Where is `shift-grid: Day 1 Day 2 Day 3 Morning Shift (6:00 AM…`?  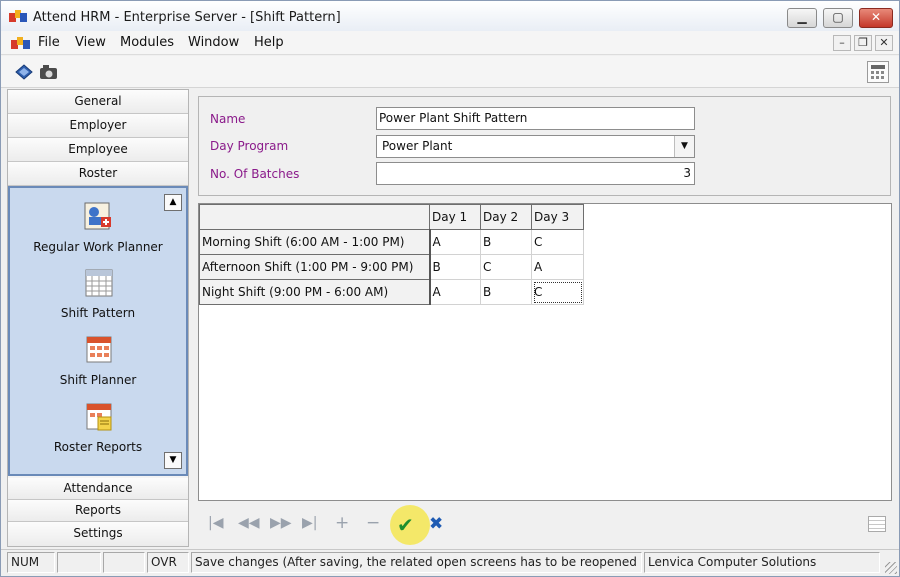 shift-grid: Day 1 Day 2 Day 3 Morning Shift (6:00 AM… is located at coordinates (391, 254).